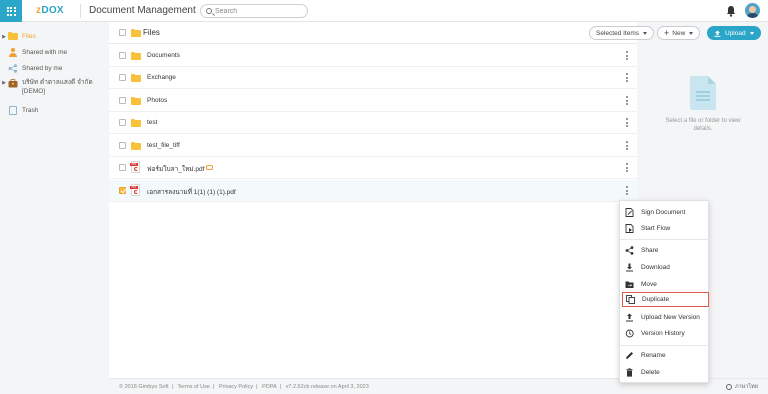  What do you see at coordinates (122, 32) in the screenshot?
I see `select-all-checkbox` at bounding box center [122, 32].